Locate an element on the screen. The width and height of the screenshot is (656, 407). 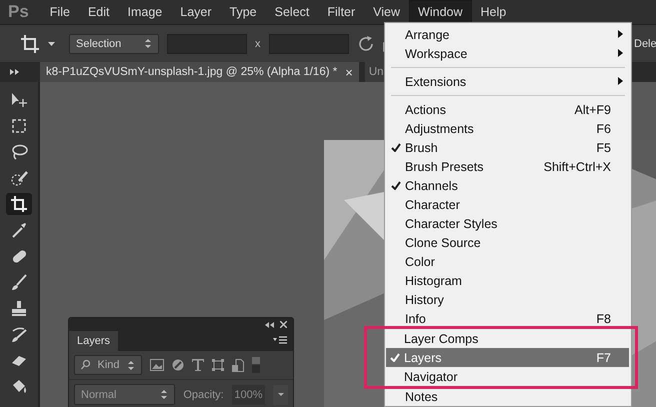
menu-bar-item: Filter is located at coordinates (341, 12).